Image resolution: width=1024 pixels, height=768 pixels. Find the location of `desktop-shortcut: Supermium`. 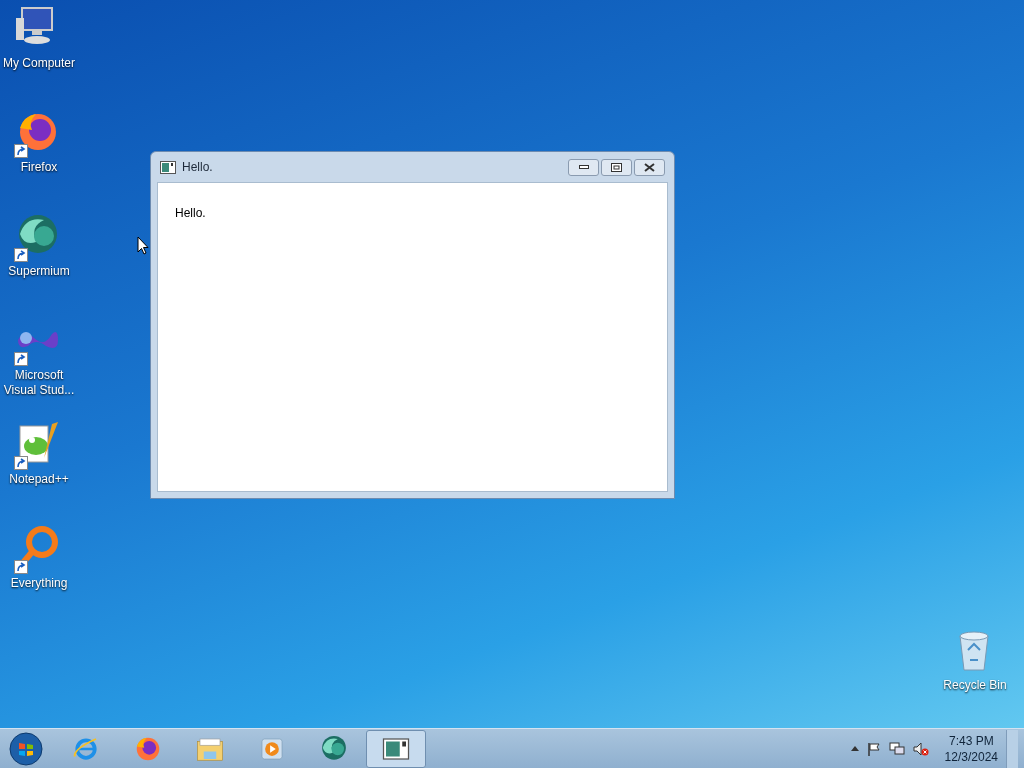

desktop-shortcut: Supermium is located at coordinates (39, 245).